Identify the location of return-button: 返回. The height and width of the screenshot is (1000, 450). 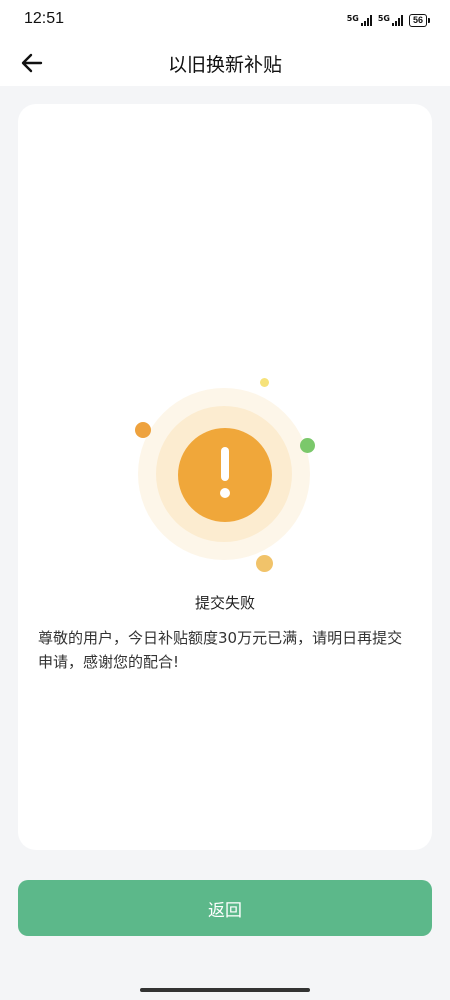
(225, 908).